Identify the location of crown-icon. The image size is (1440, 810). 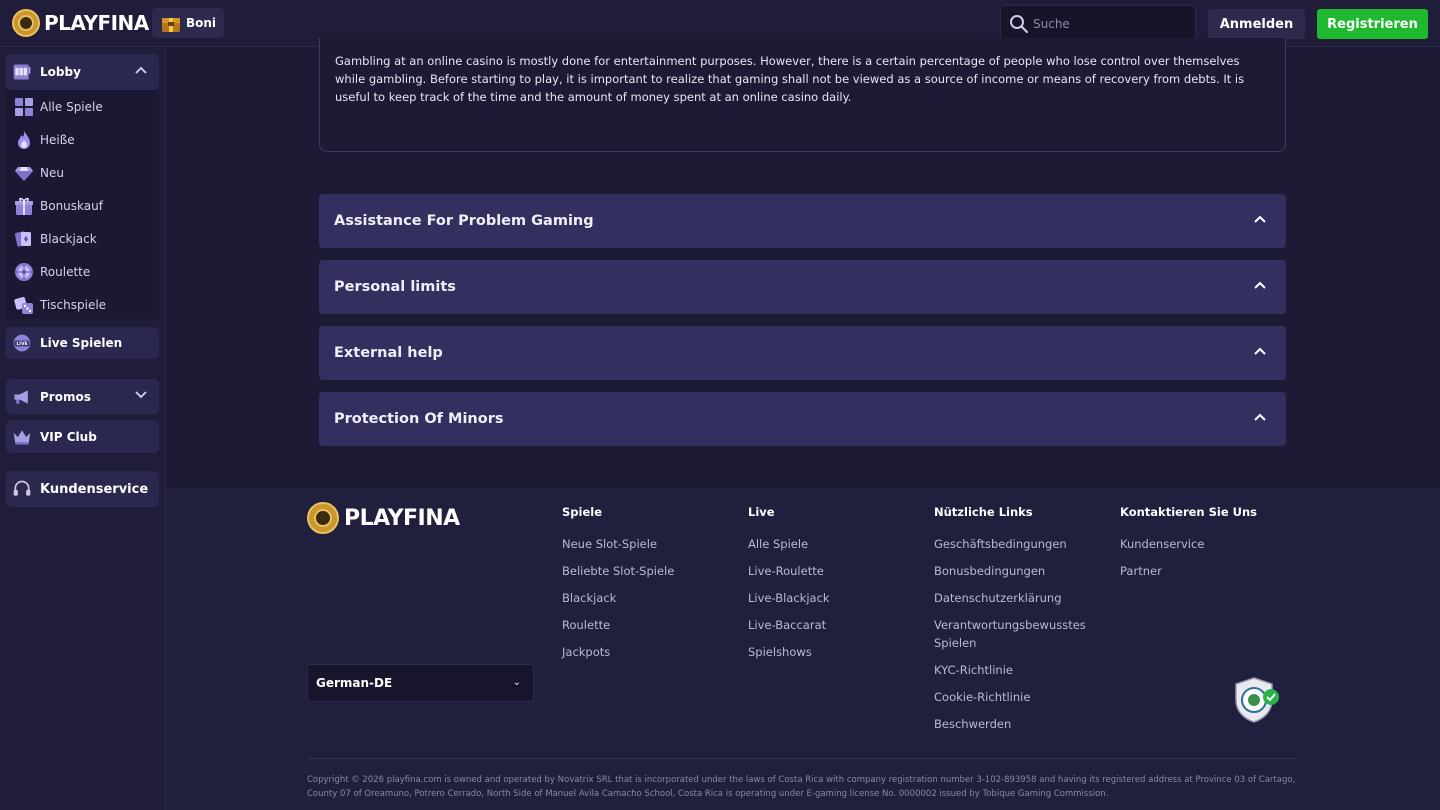
(22, 436).